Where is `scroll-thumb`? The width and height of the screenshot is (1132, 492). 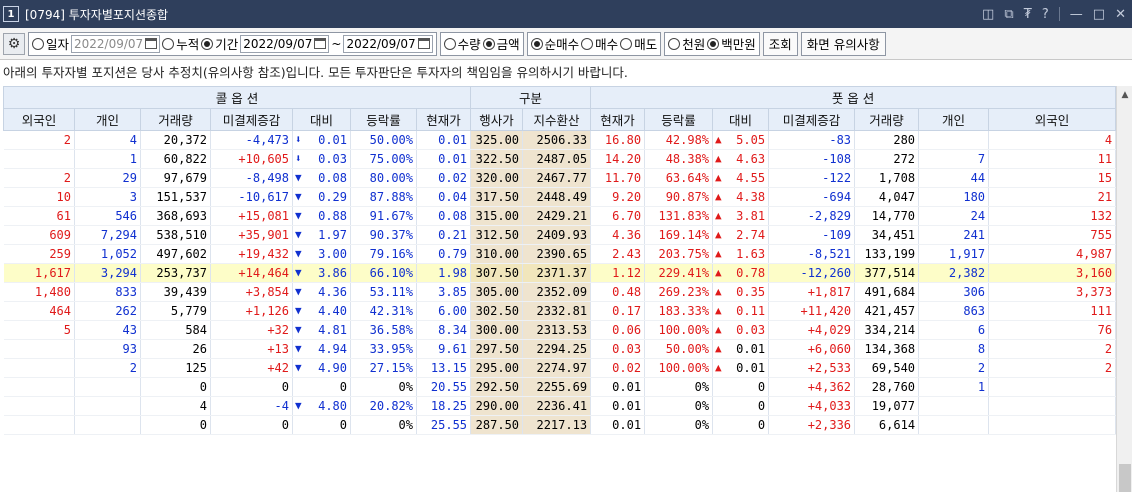 scroll-thumb is located at coordinates (1125, 478).